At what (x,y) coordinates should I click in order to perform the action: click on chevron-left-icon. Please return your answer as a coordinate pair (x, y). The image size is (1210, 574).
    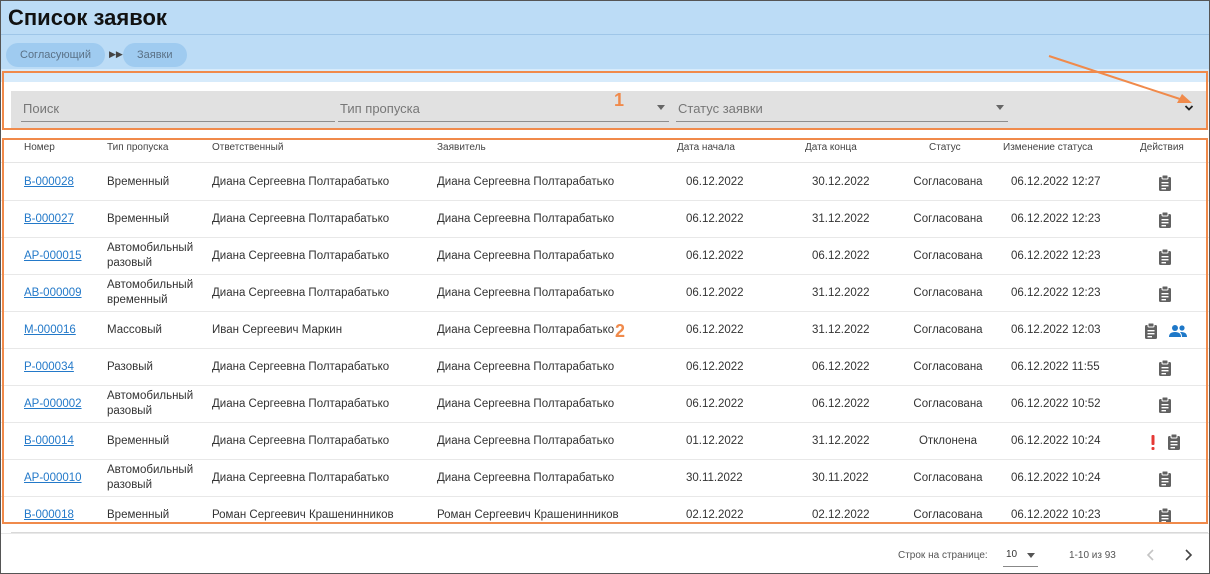
    Looking at the image, I should click on (1151, 555).